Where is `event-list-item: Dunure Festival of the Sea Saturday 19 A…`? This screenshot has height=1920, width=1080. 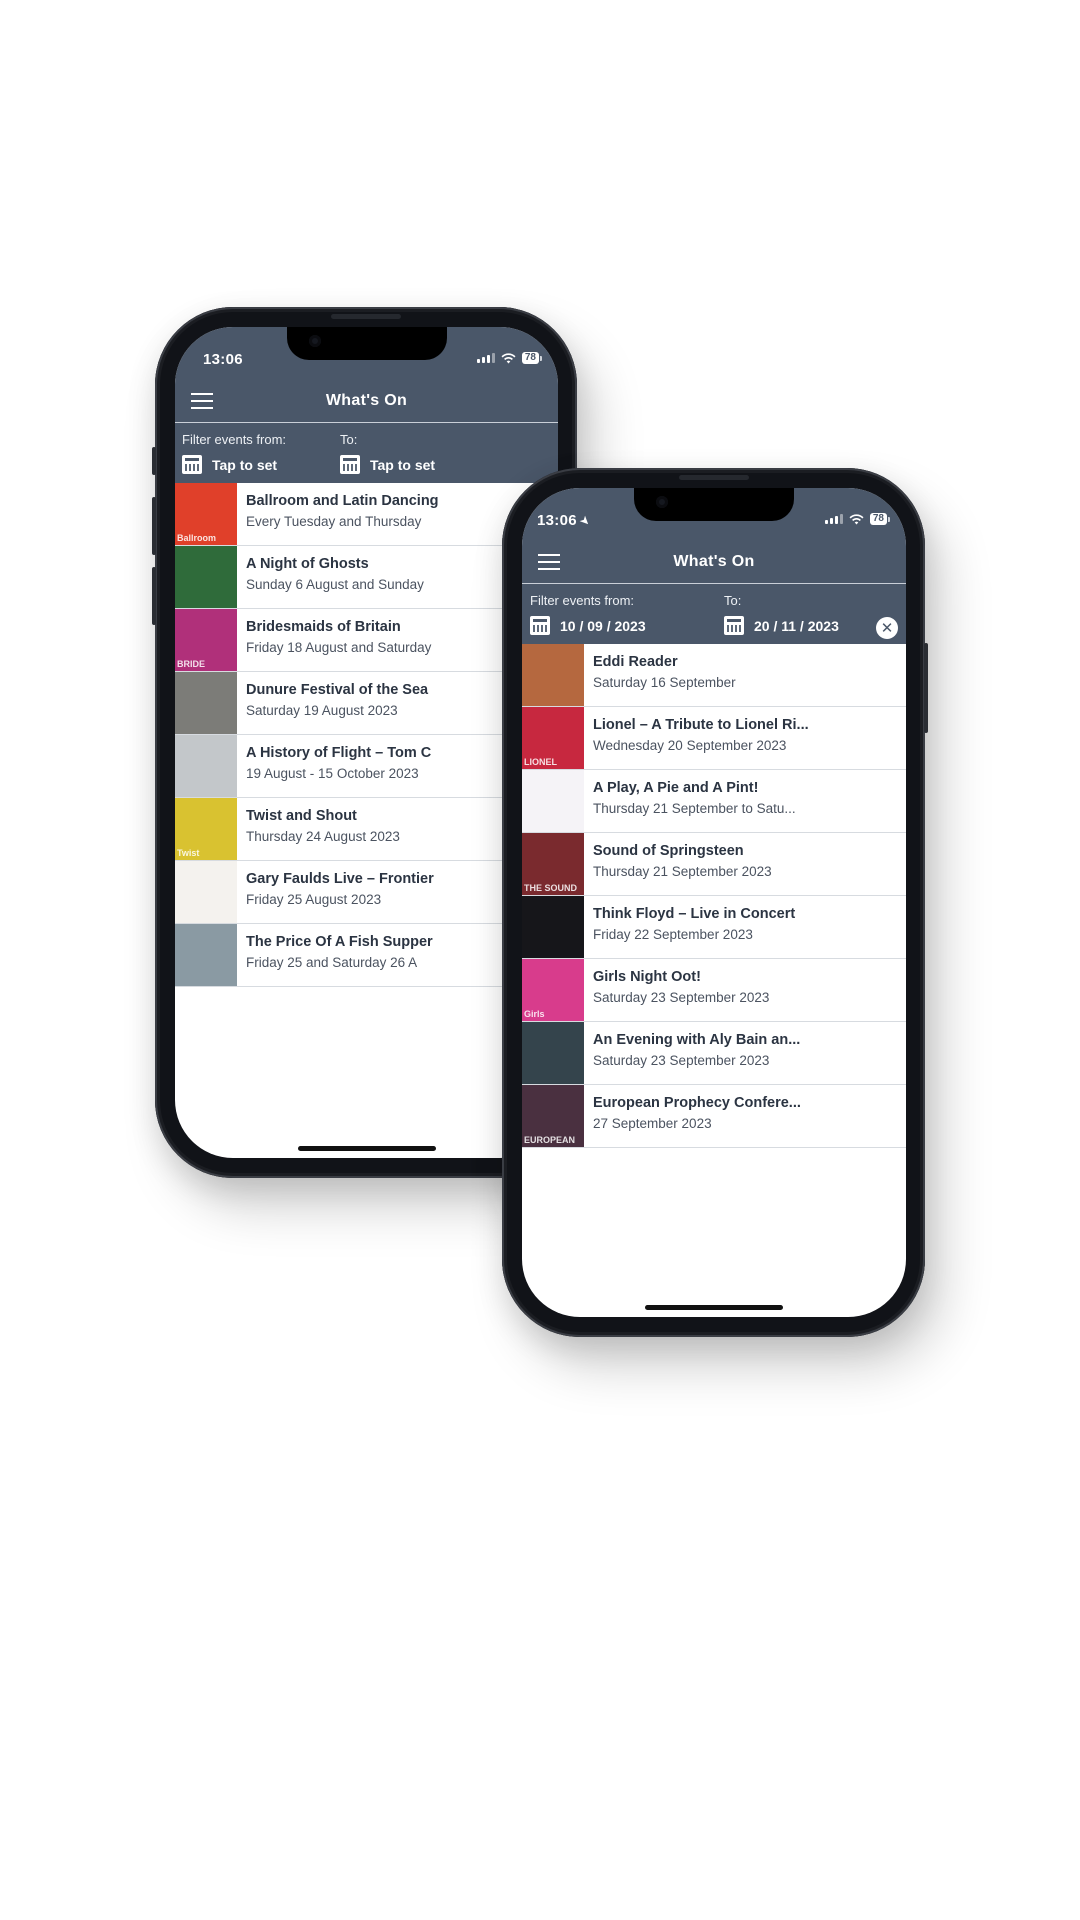 event-list-item: Dunure Festival of the Sea Saturday 19 A… is located at coordinates (366, 703).